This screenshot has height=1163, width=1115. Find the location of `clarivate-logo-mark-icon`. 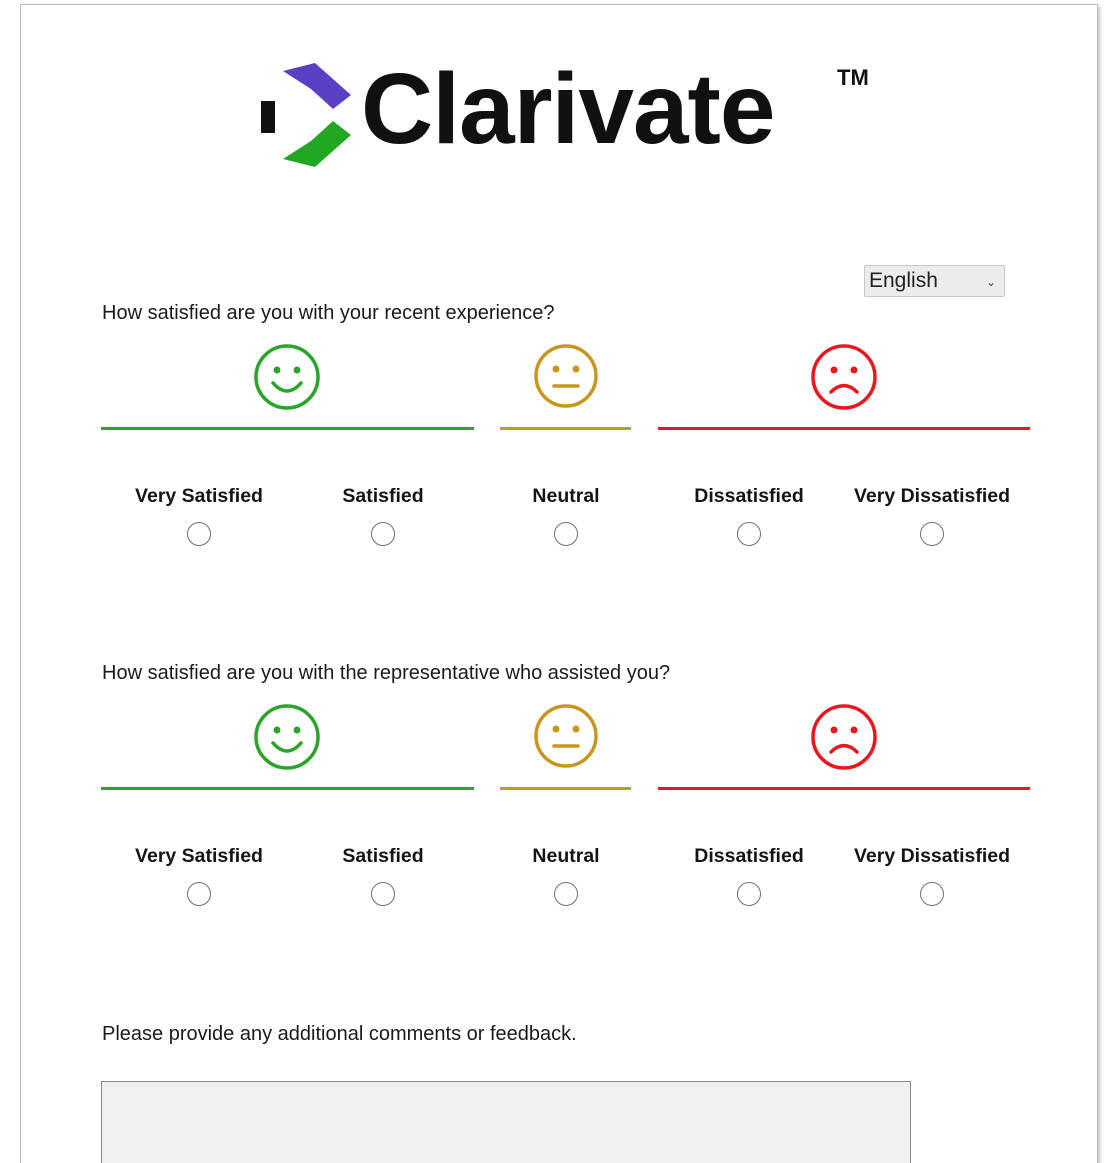

clarivate-logo-mark-icon is located at coordinates (306, 115).